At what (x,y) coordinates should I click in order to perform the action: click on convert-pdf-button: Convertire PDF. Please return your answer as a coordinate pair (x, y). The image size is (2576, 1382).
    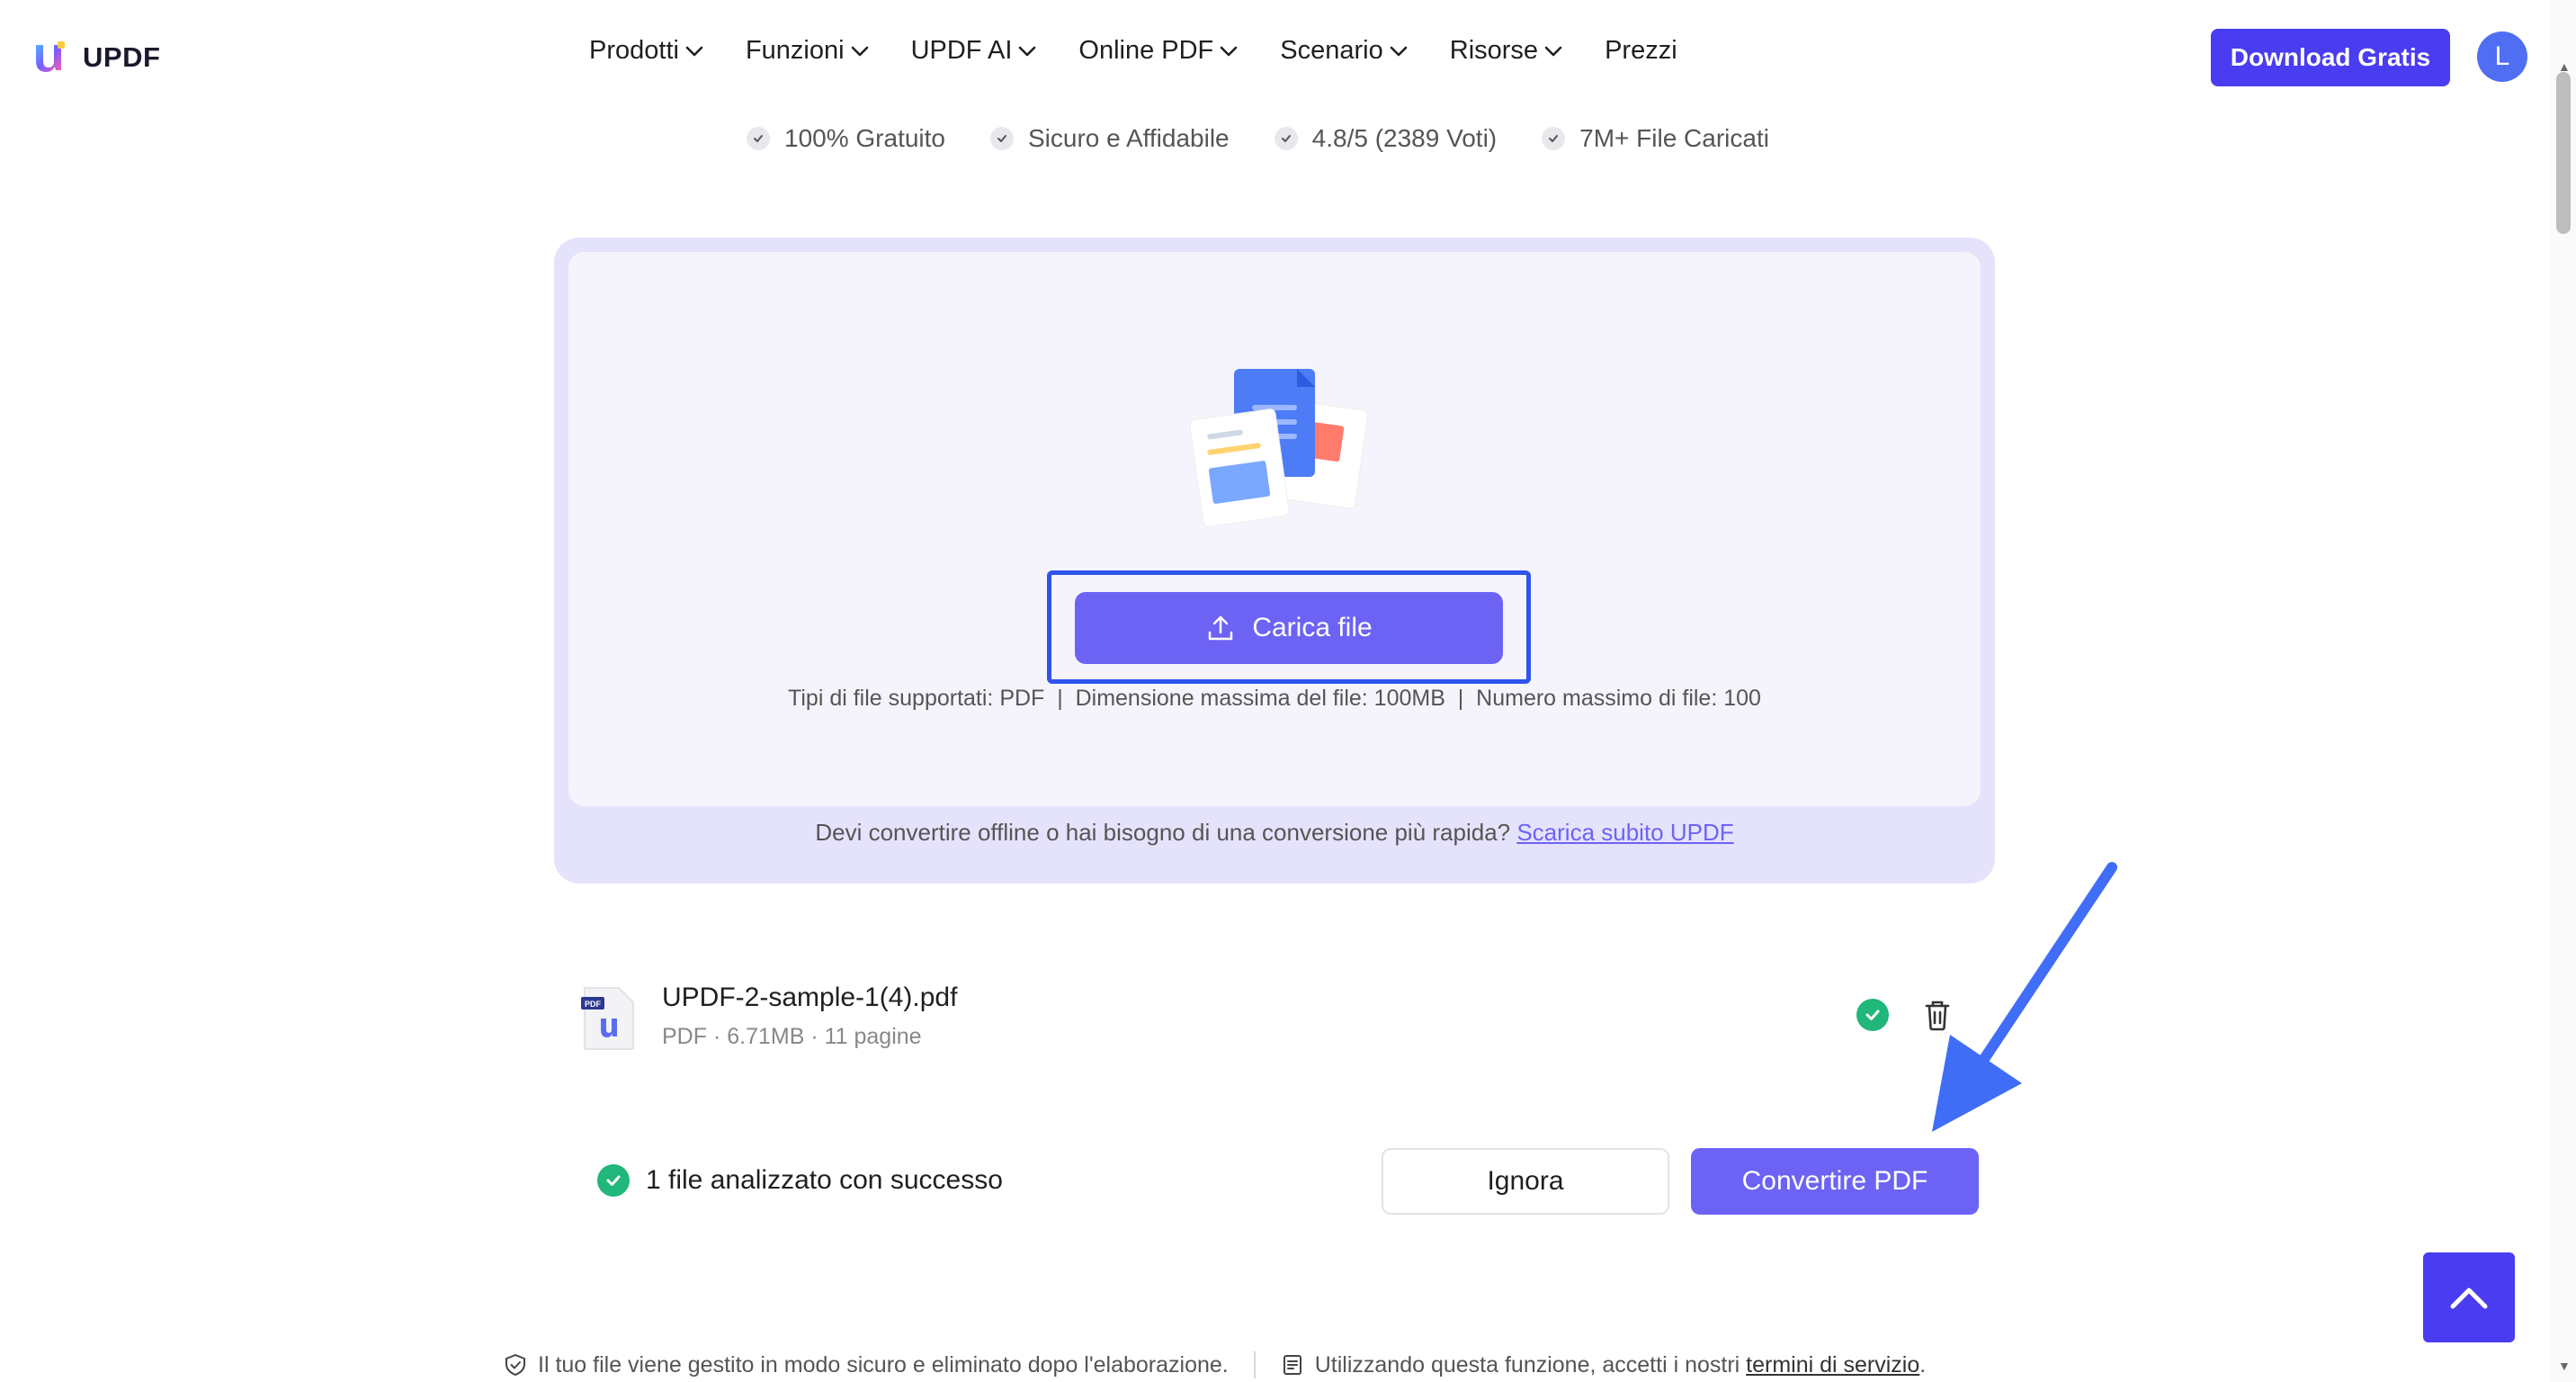
    Looking at the image, I should click on (1835, 1181).